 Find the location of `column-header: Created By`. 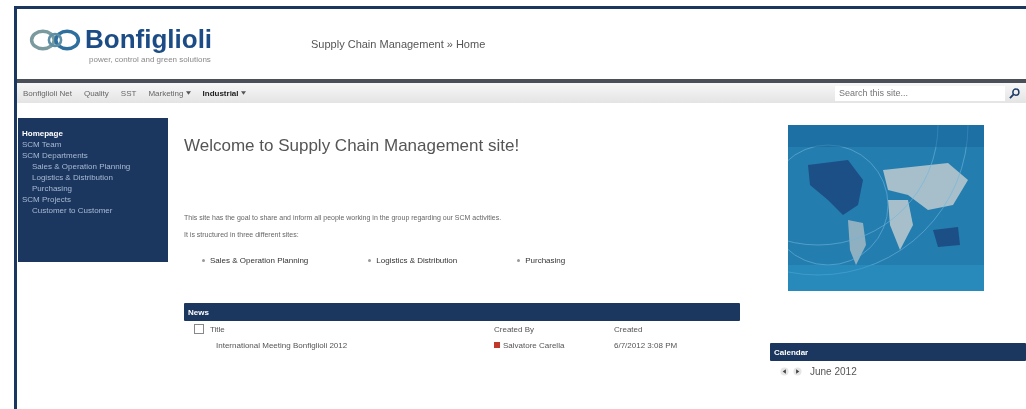

column-header: Created By is located at coordinates (514, 329).